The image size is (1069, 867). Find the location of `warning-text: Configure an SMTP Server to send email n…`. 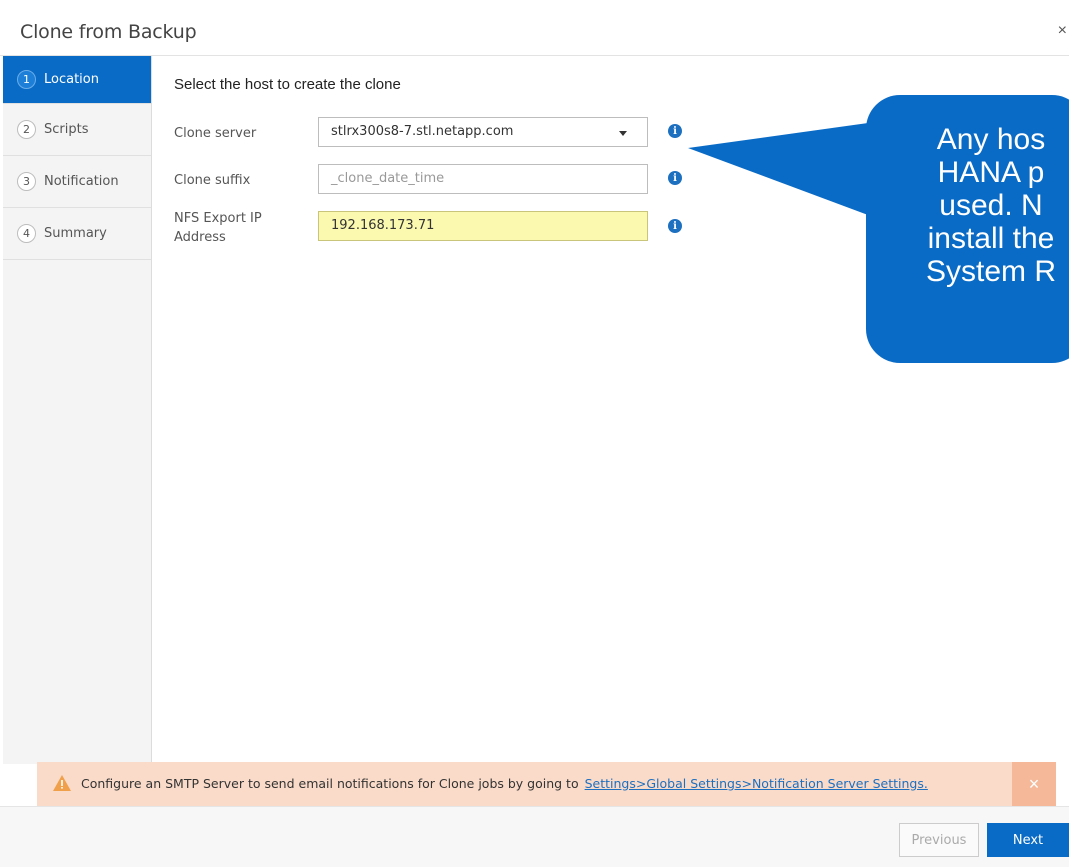

warning-text: Configure an SMTP Server to send email n… is located at coordinates (330, 783).